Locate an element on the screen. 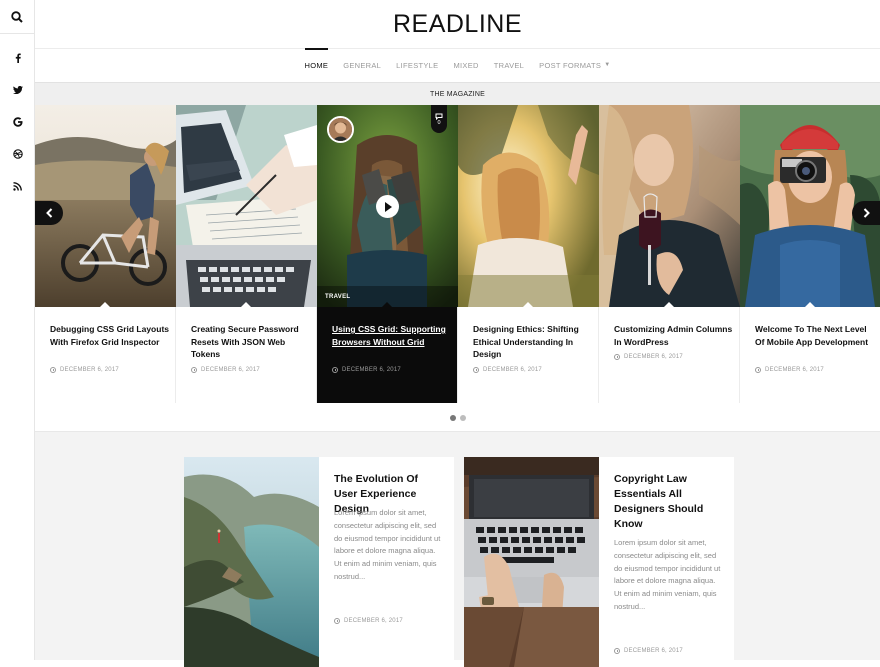  nav-item-lifestyle: LIFESTYLE is located at coordinates (417, 65).